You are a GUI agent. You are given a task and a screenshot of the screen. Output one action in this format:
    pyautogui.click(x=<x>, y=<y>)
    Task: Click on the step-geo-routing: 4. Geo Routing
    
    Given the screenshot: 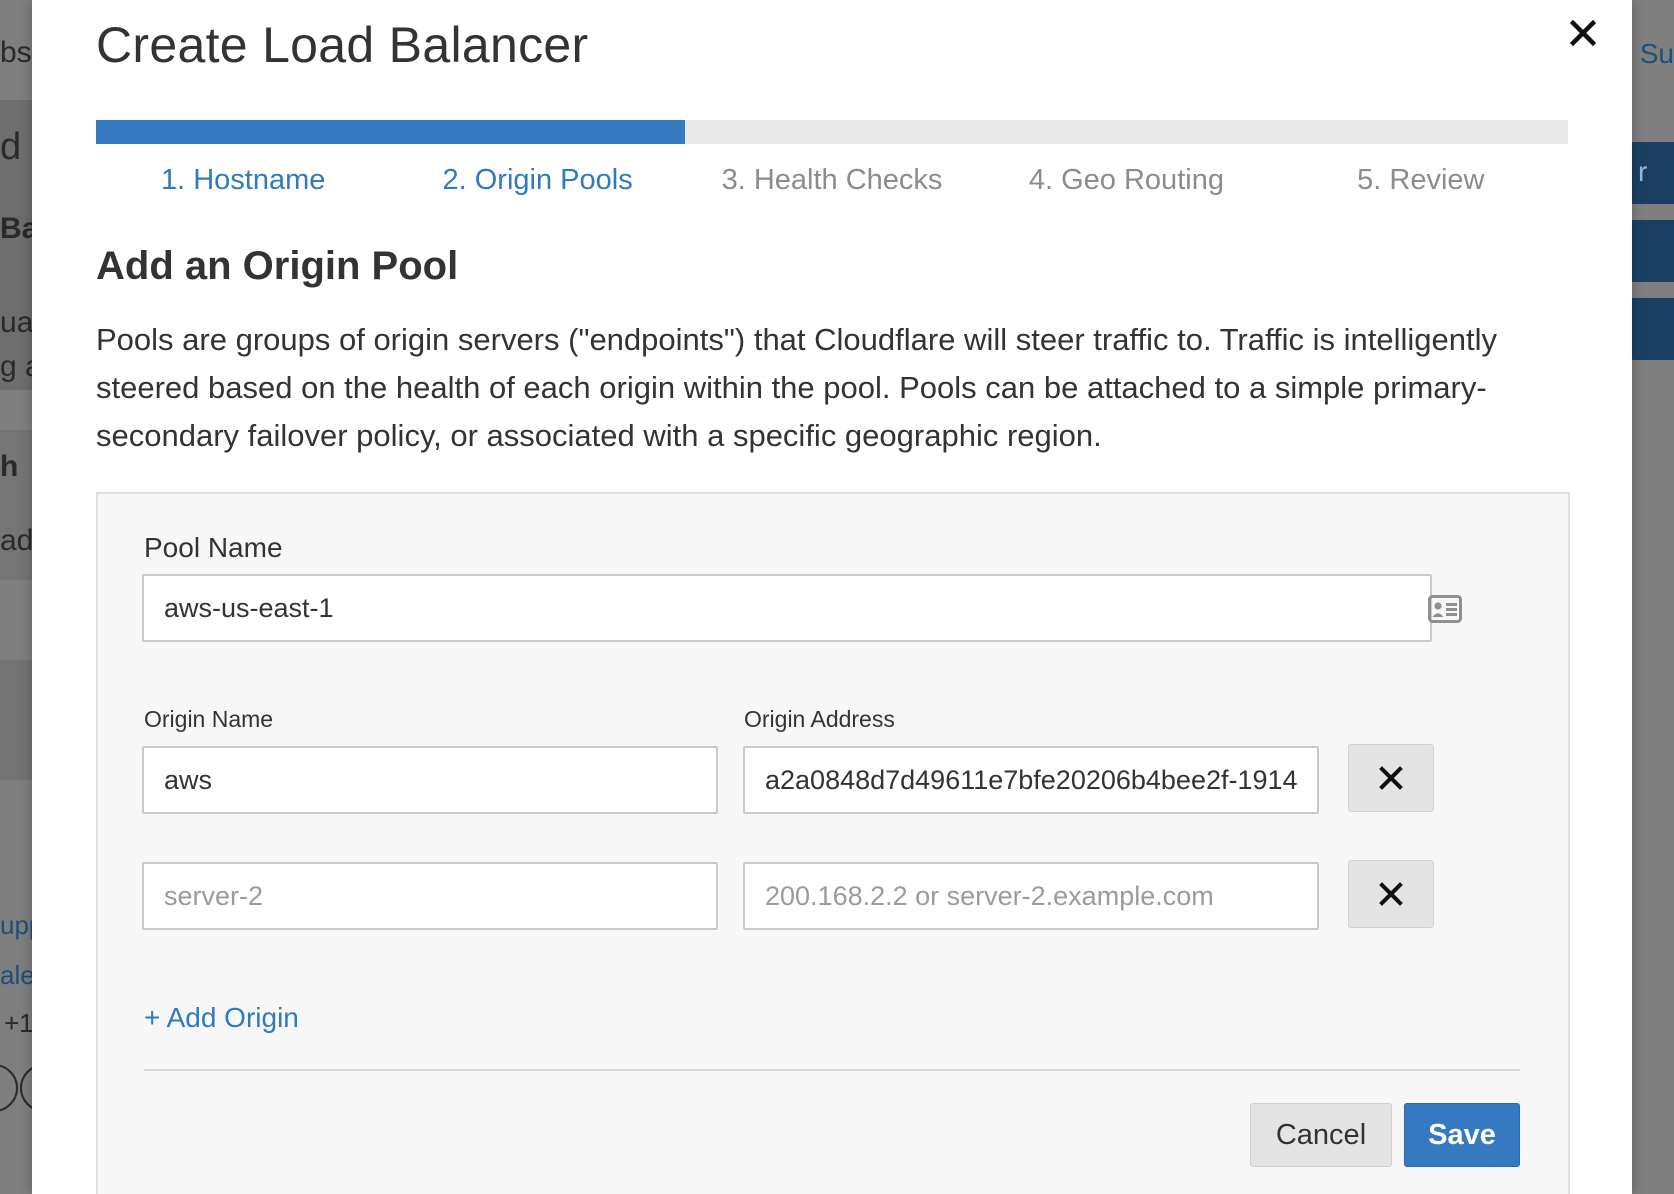 What is the action you would take?
    pyautogui.click(x=1126, y=180)
    